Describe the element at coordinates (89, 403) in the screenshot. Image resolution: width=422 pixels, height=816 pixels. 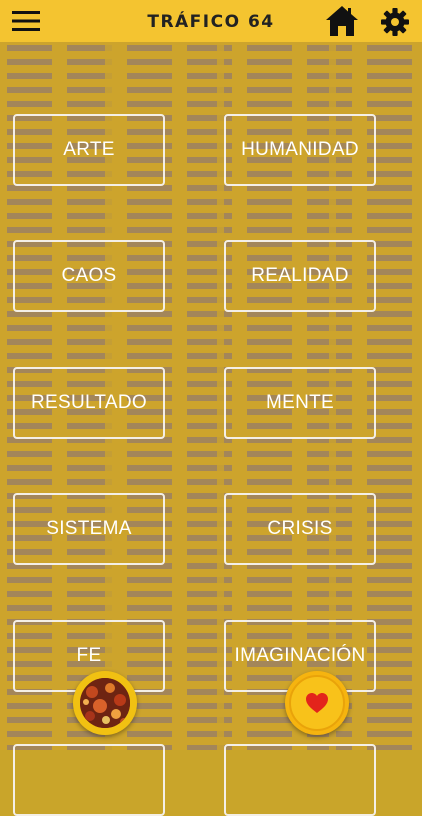
I see `category-button-resultado: RESULTADO` at that location.